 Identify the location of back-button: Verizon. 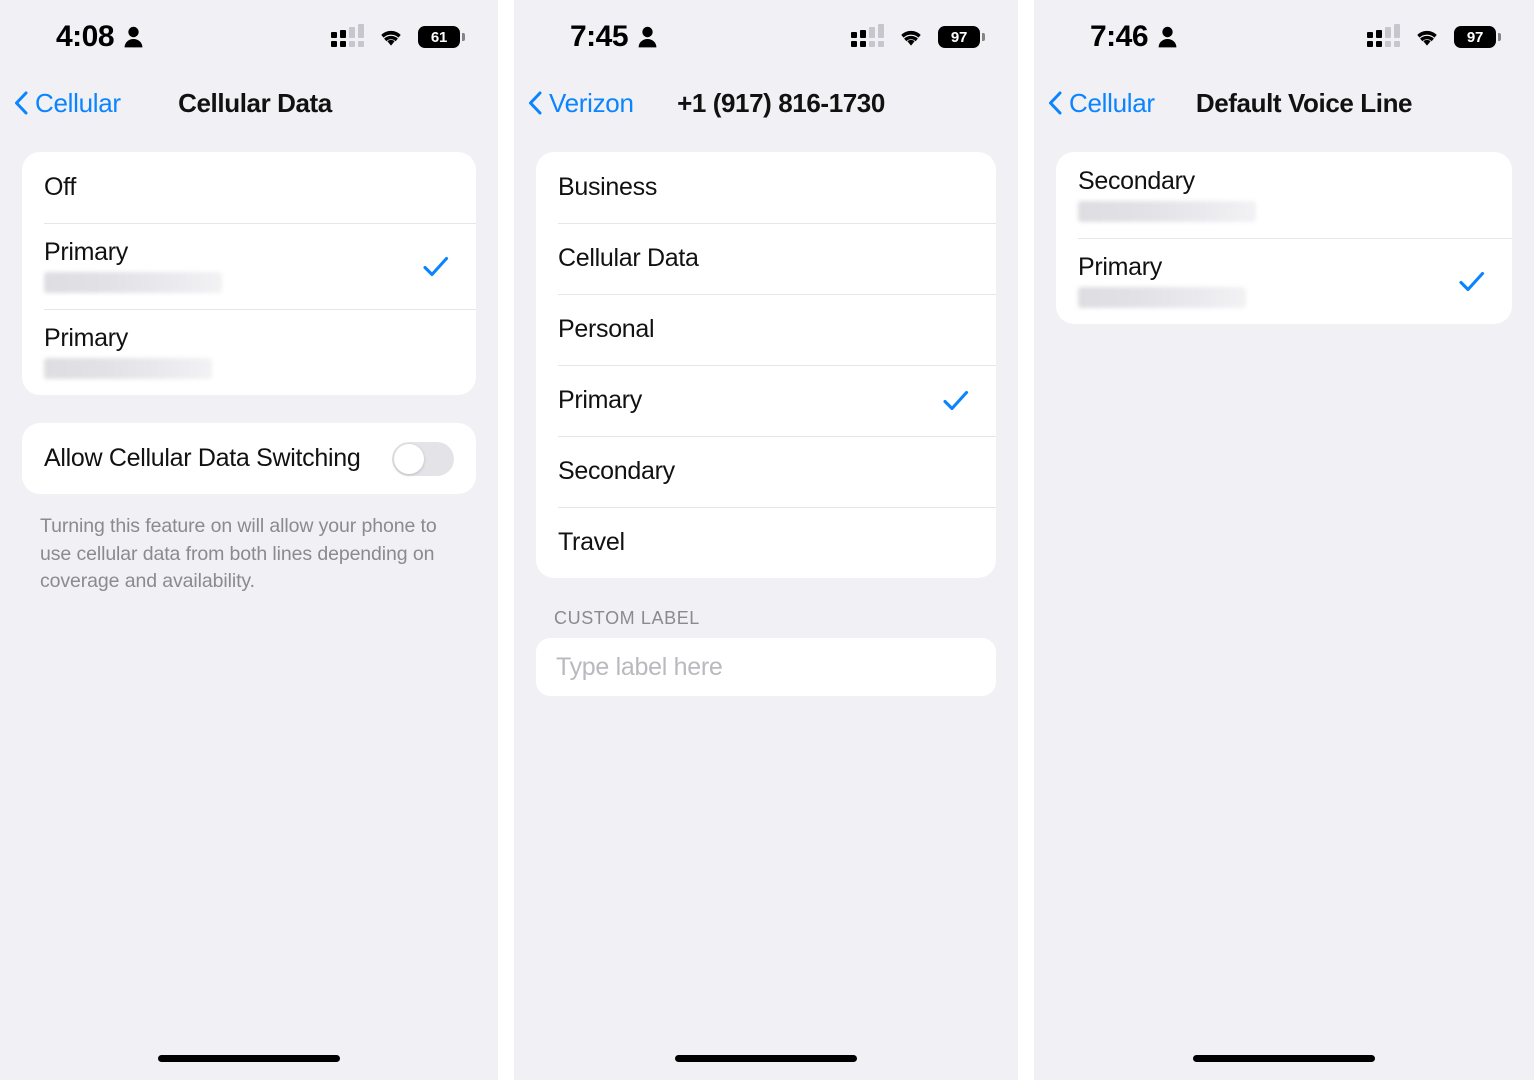
(581, 103).